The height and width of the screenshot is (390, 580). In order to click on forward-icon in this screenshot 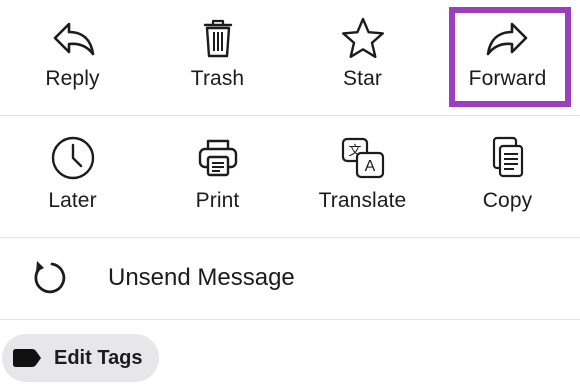, I will do `click(508, 38)`.